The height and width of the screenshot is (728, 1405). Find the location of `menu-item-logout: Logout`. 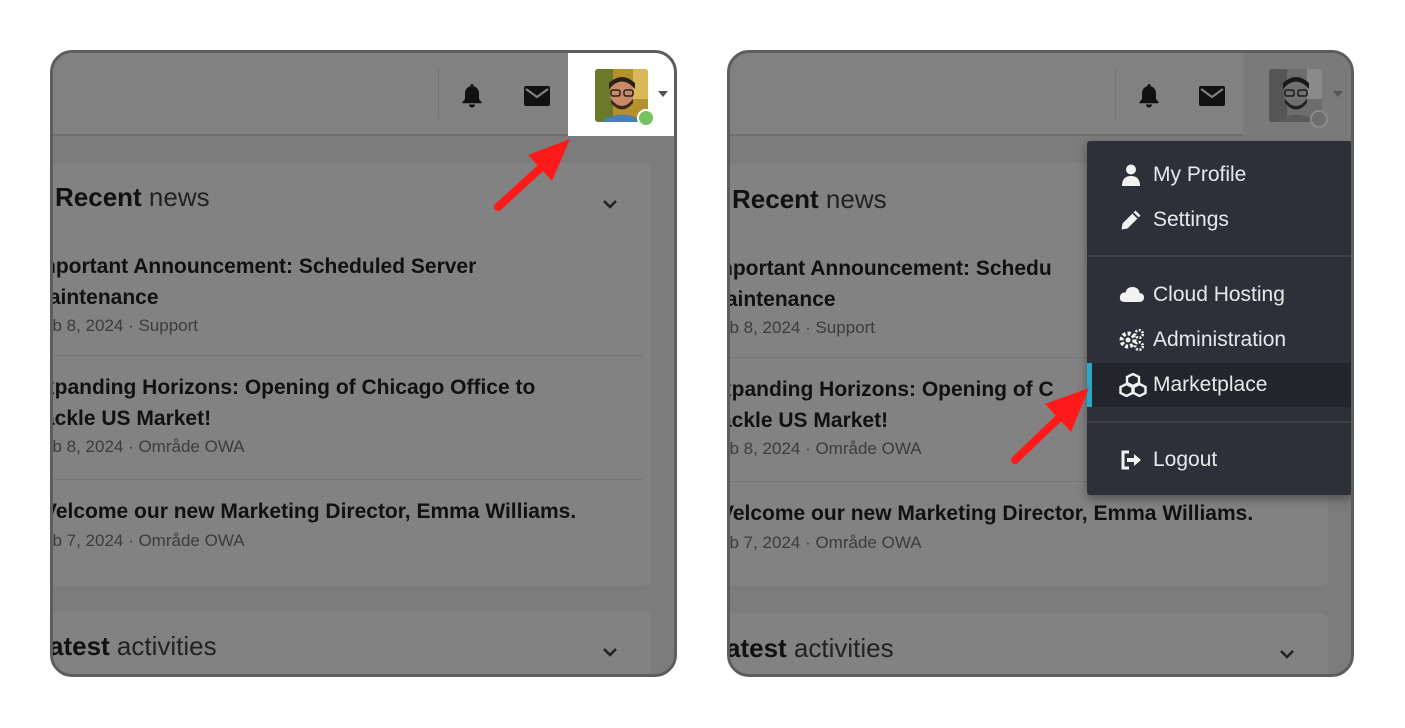

menu-item-logout: Logout is located at coordinates (1219, 460).